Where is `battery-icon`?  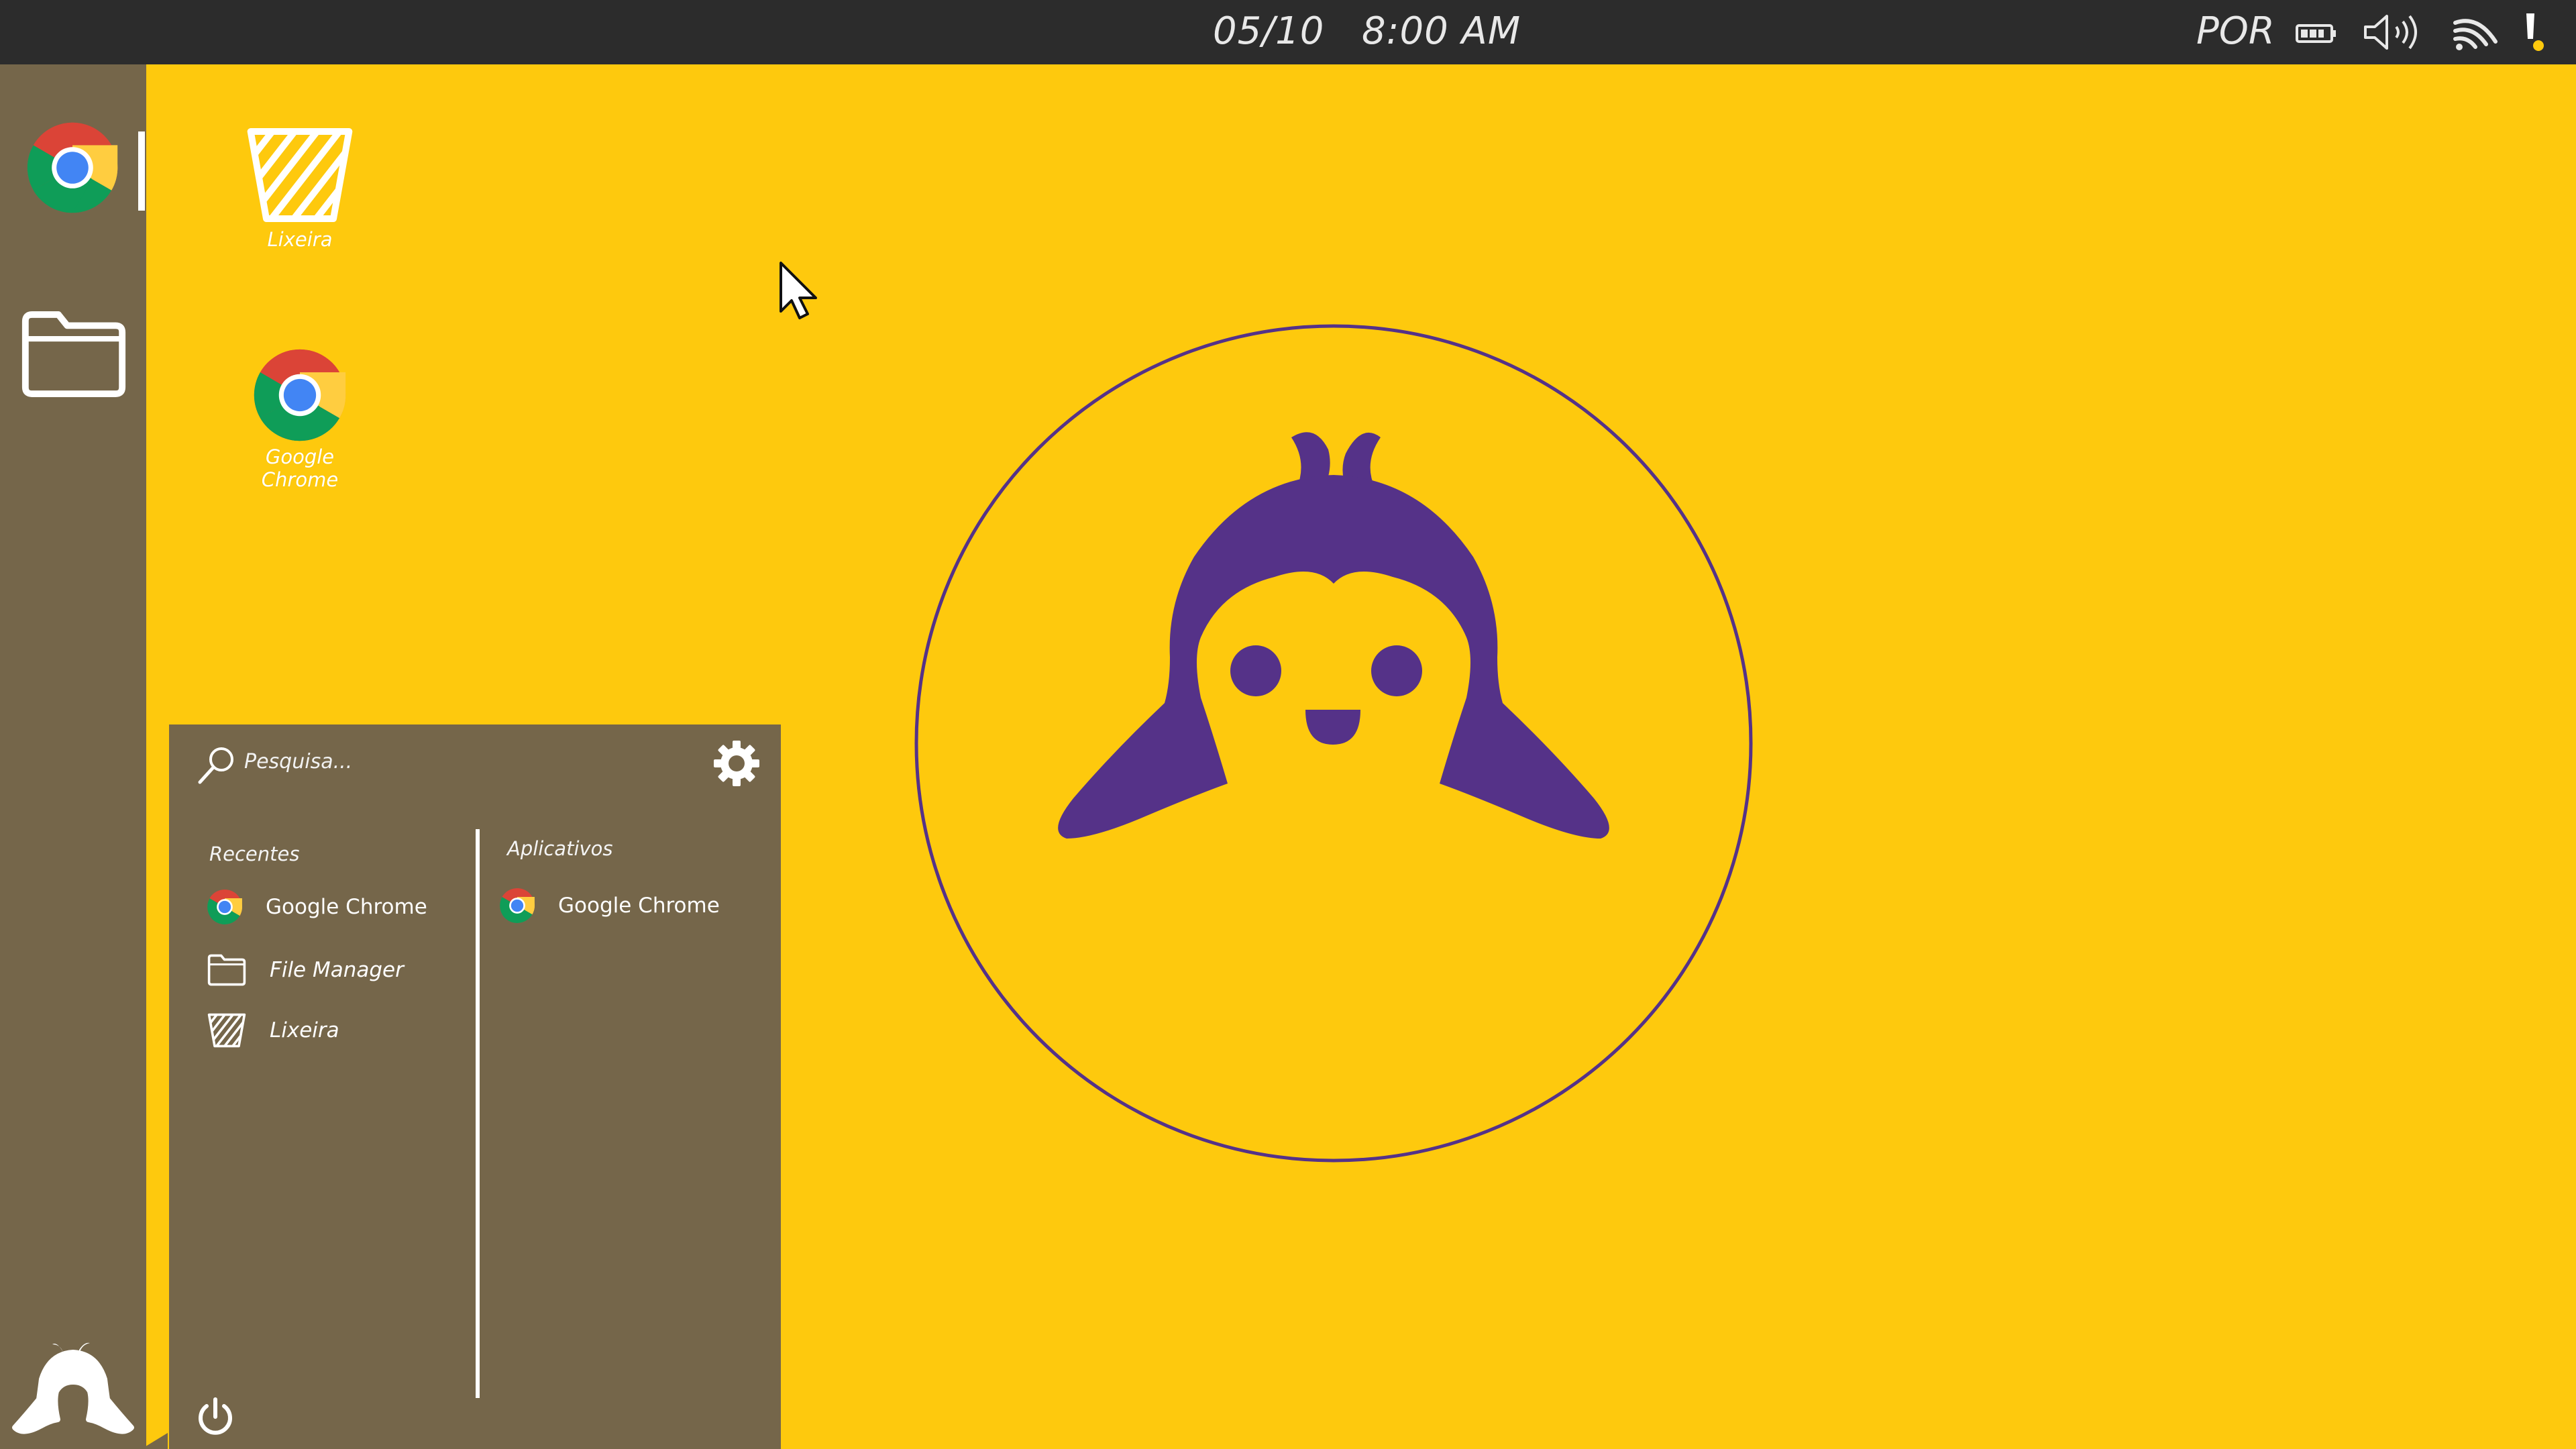 battery-icon is located at coordinates (2316, 32).